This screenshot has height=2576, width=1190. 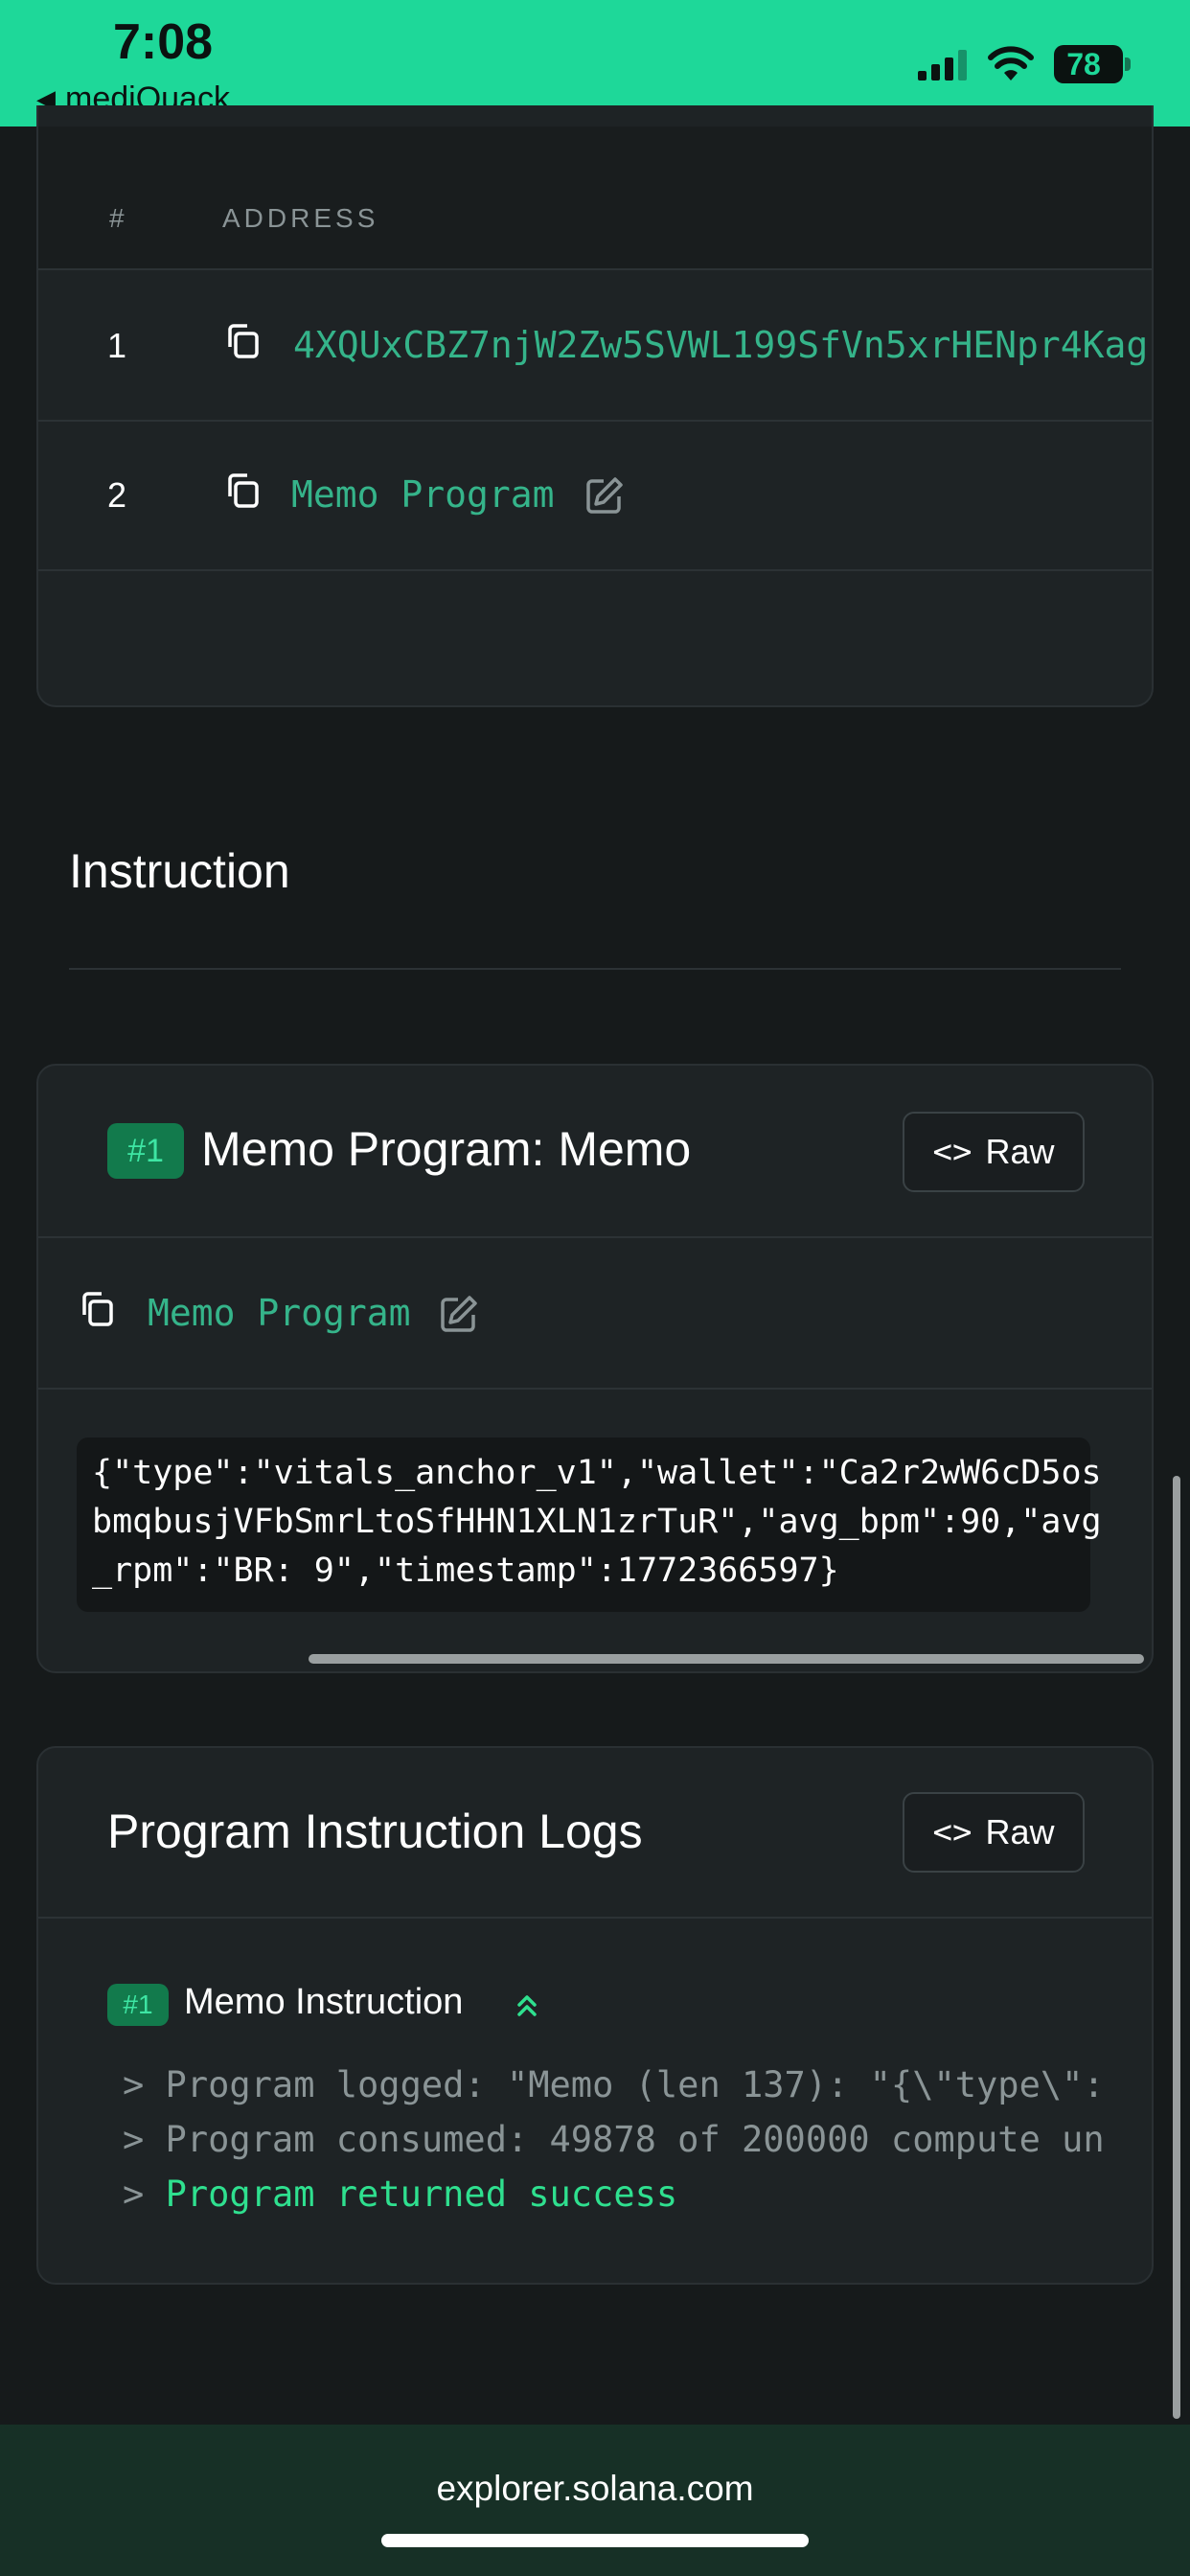 I want to click on browser-url-bar: explorer.solana.com, so click(x=595, y=2500).